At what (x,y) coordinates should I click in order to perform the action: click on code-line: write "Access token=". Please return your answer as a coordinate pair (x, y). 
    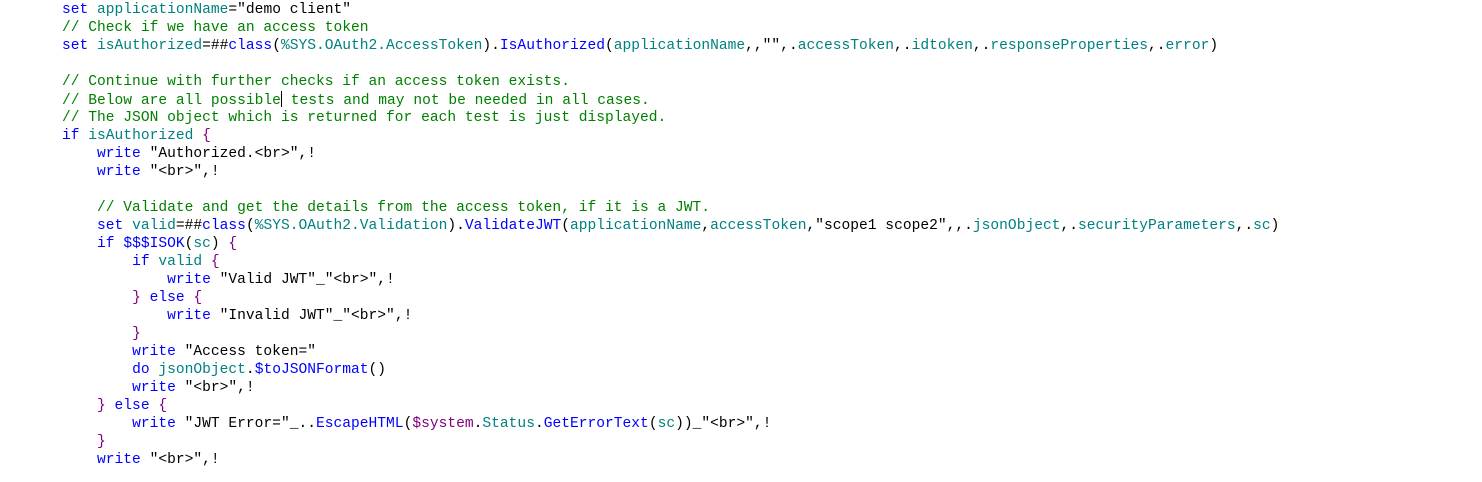
    Looking at the image, I should click on (767, 352).